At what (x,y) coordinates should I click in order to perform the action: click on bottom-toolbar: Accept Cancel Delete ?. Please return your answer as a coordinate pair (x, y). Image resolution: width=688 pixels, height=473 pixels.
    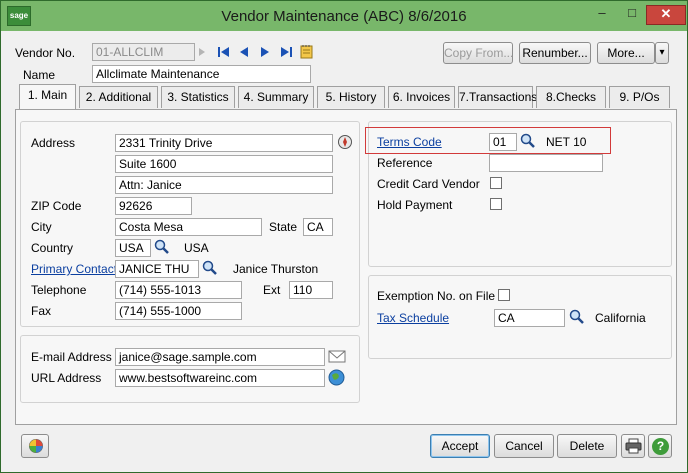
    Looking at the image, I should click on (344, 448).